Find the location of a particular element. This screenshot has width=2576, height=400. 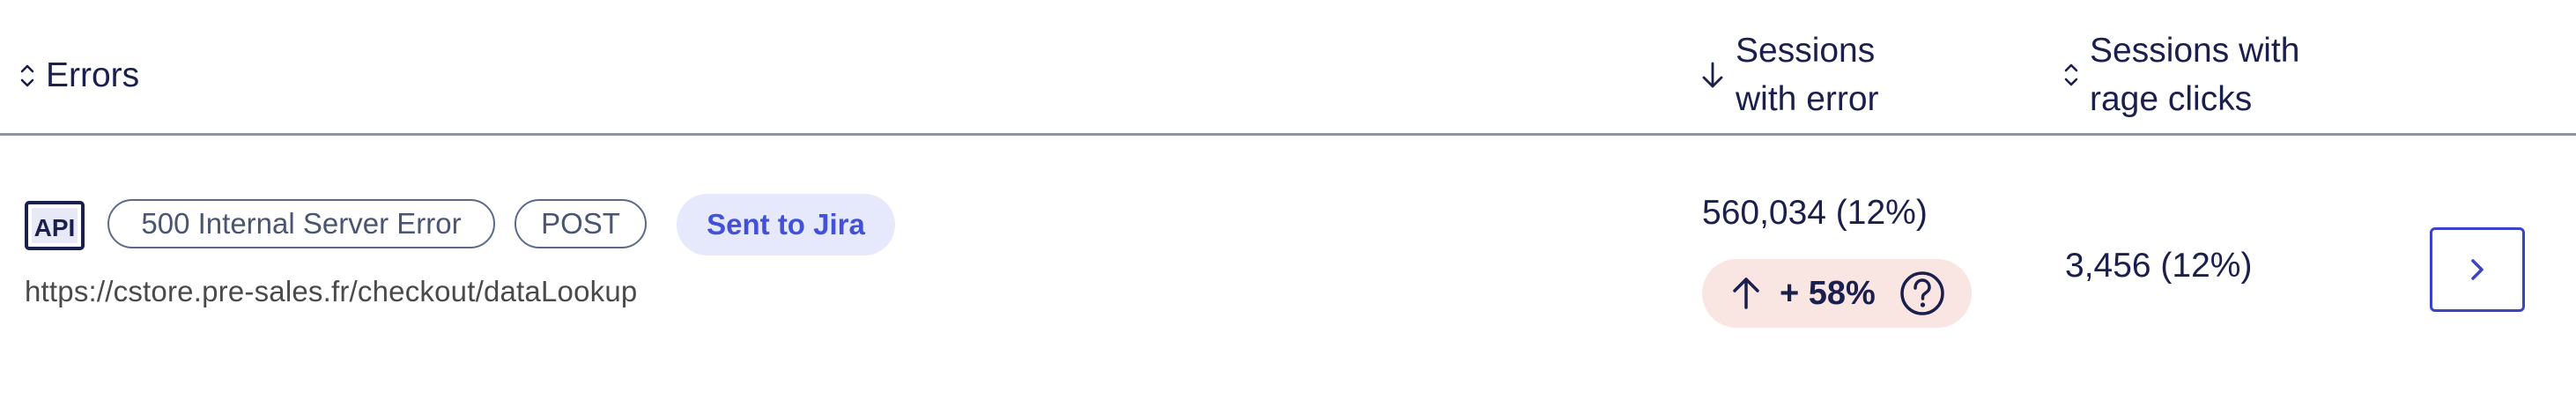

column-label-errors: Errors is located at coordinates (93, 75).